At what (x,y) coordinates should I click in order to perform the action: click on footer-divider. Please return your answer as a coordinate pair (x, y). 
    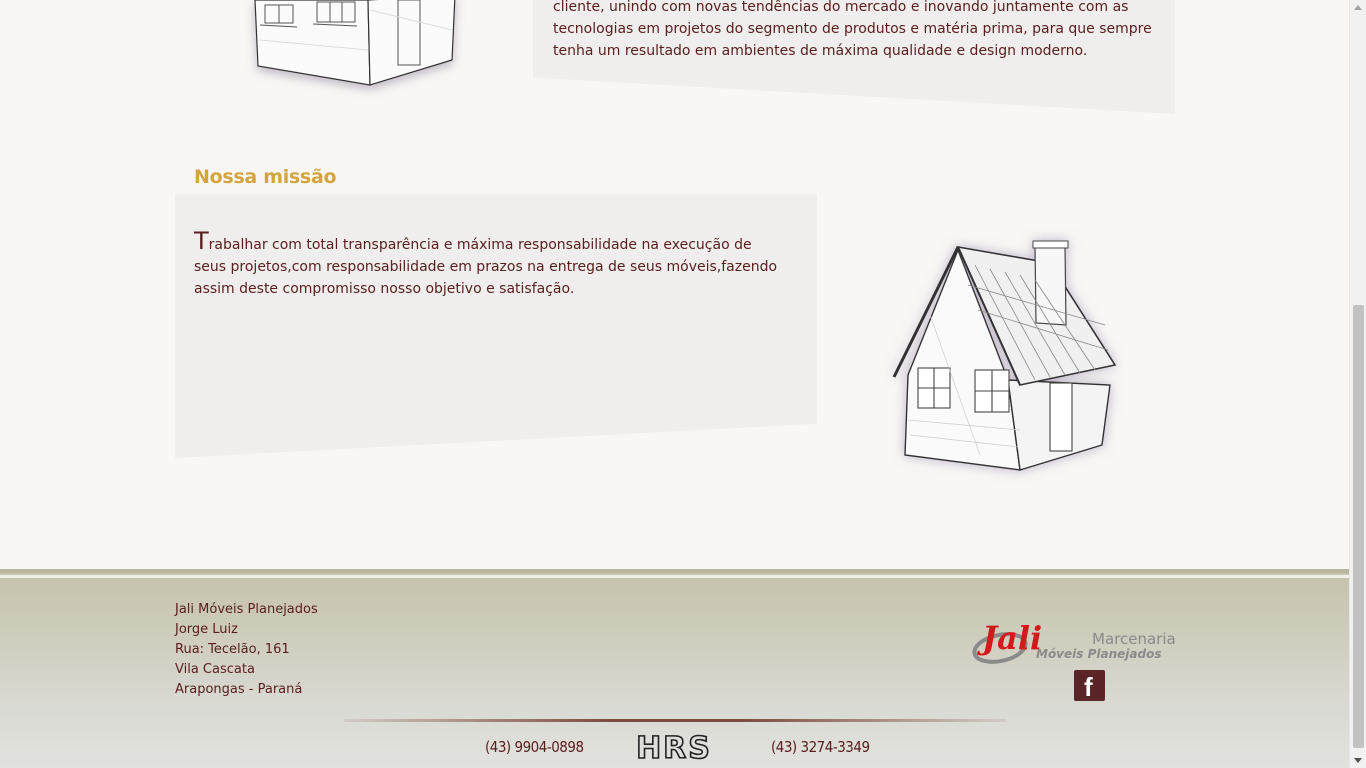
    Looking at the image, I should click on (675, 720).